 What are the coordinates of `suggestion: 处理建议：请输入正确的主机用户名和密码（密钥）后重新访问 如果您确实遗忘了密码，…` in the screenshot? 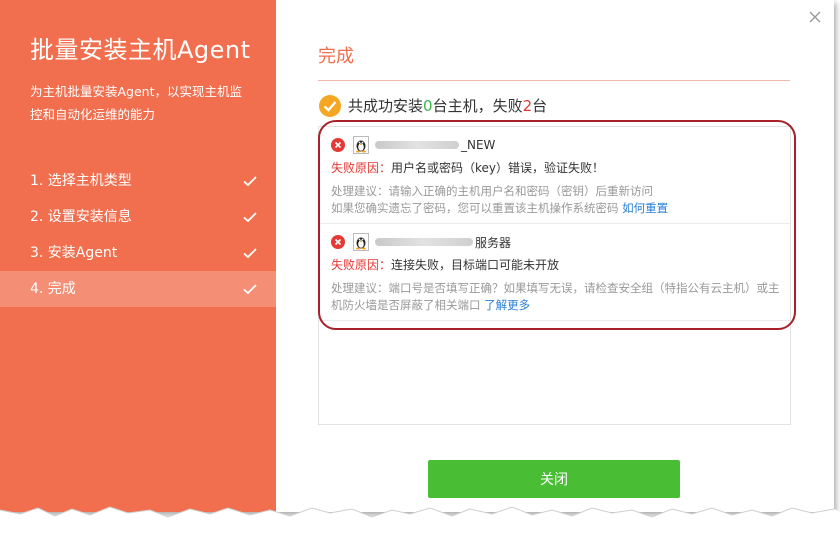 It's located at (555, 200).